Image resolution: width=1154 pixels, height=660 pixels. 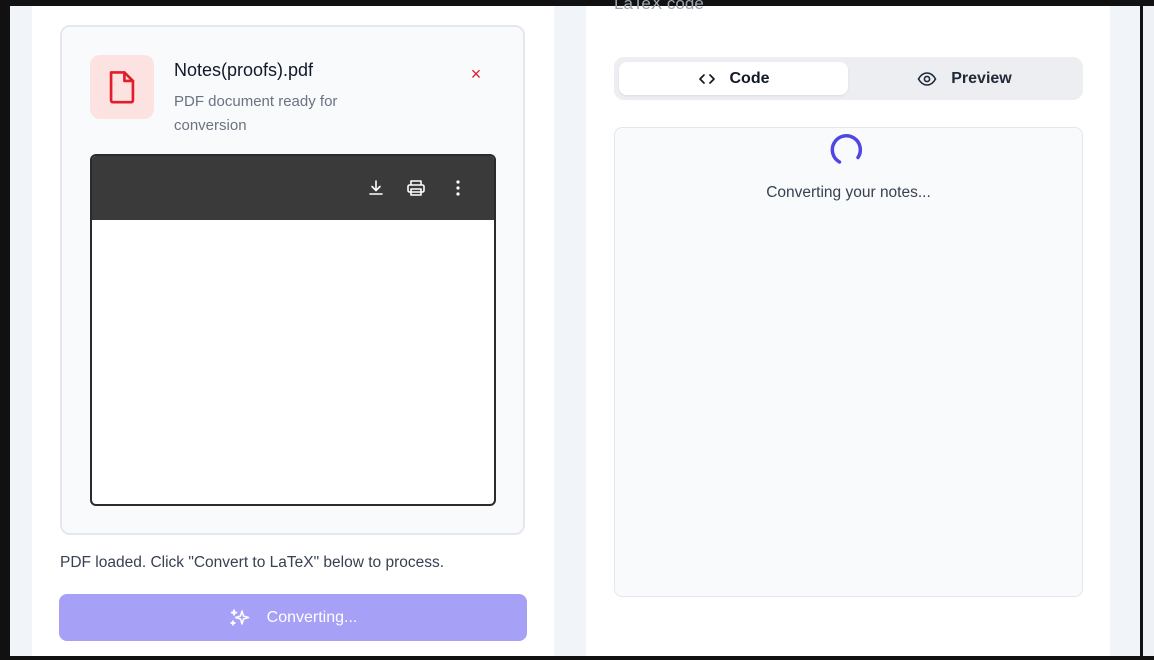 I want to click on print-icon, so click(x=416, y=188).